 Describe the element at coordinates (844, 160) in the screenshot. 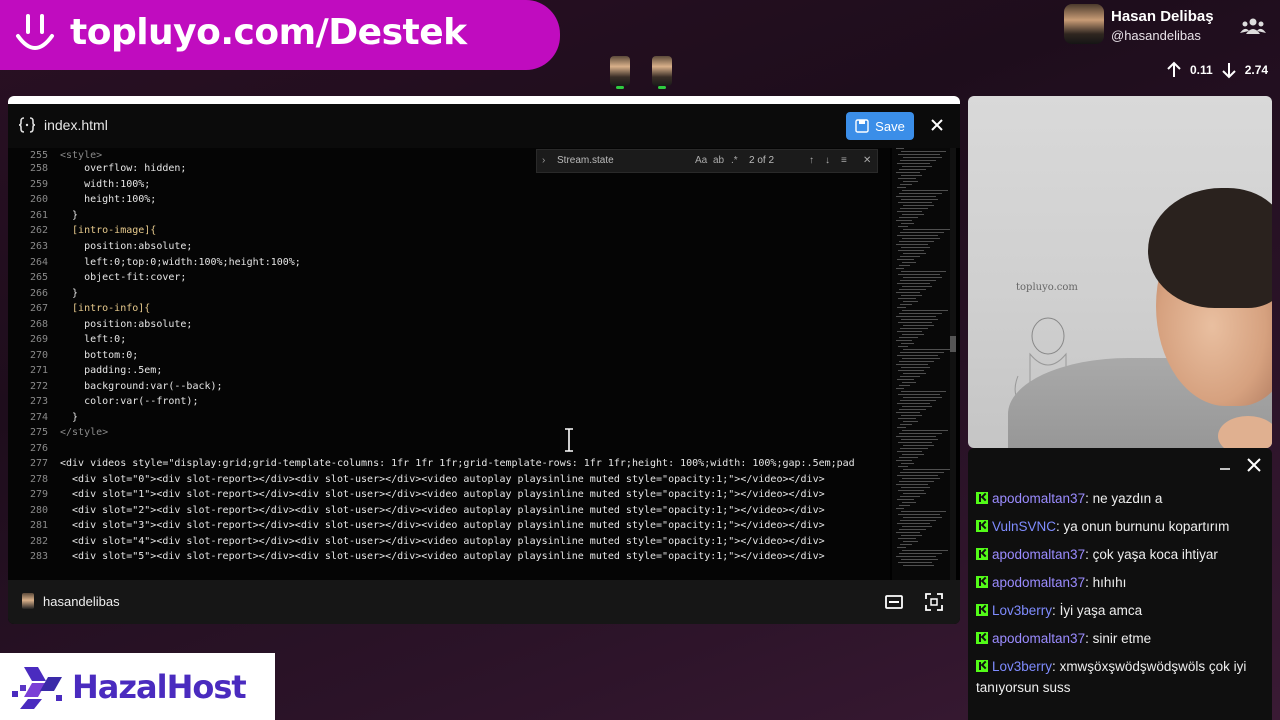

I see `selection-icon: ≡` at that location.